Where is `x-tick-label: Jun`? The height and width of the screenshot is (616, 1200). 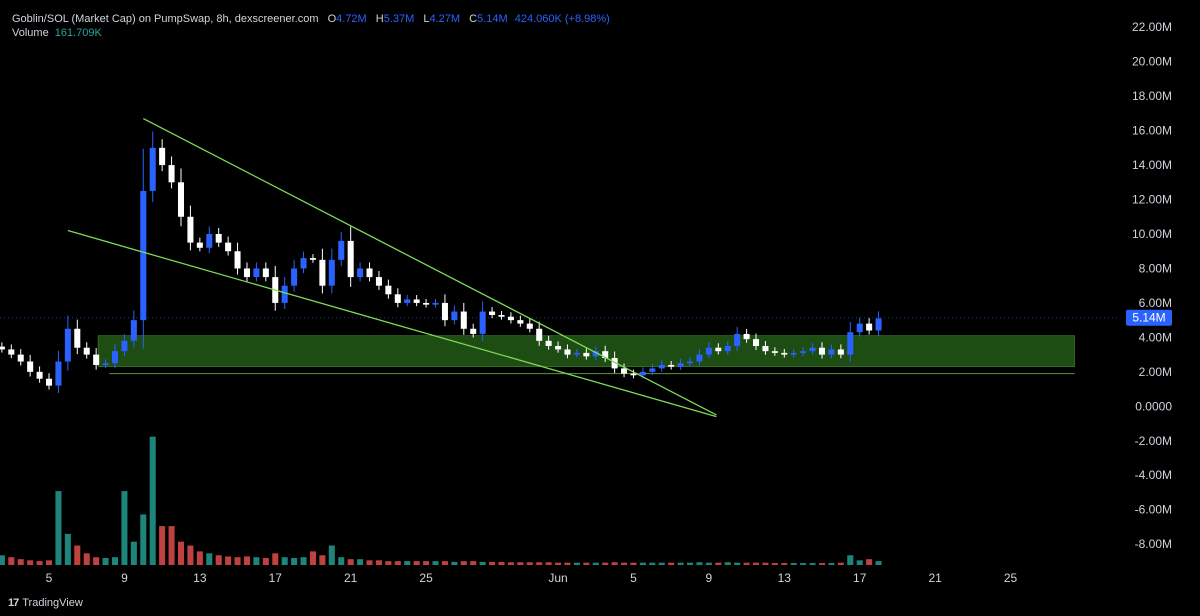 x-tick-label: Jun is located at coordinates (557, 578).